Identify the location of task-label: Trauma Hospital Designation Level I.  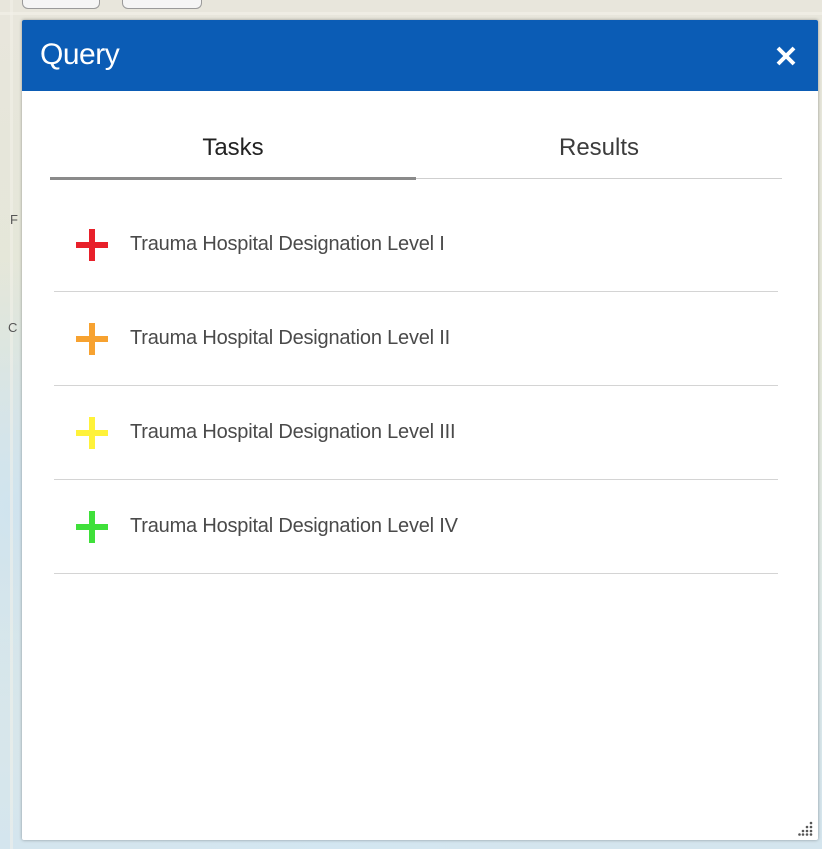
(287, 244).